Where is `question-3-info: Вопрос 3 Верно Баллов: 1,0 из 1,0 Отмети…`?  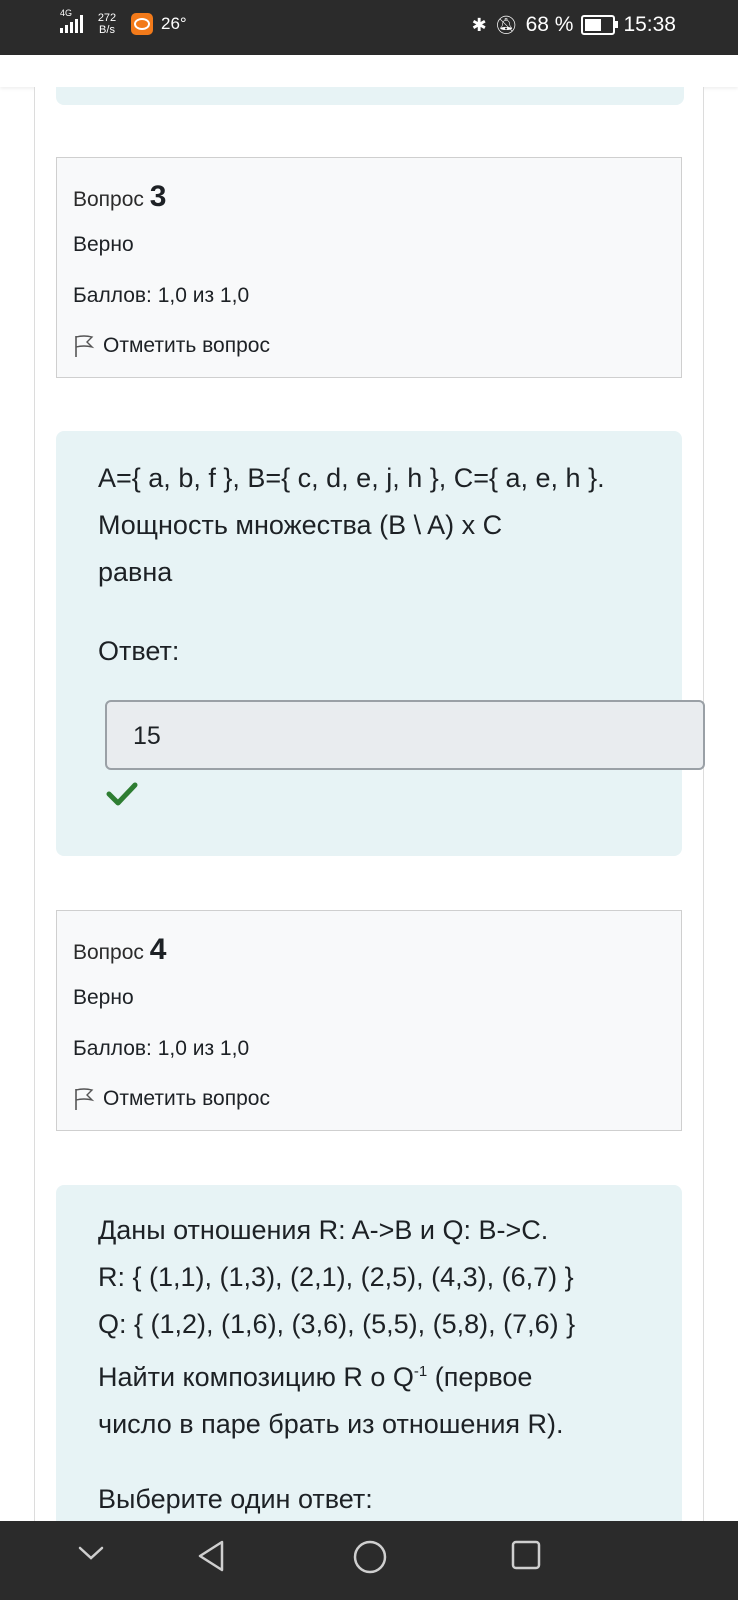
question-3-info: Вопрос 3 Верно Баллов: 1,0 из 1,0 Отмети… is located at coordinates (369, 267).